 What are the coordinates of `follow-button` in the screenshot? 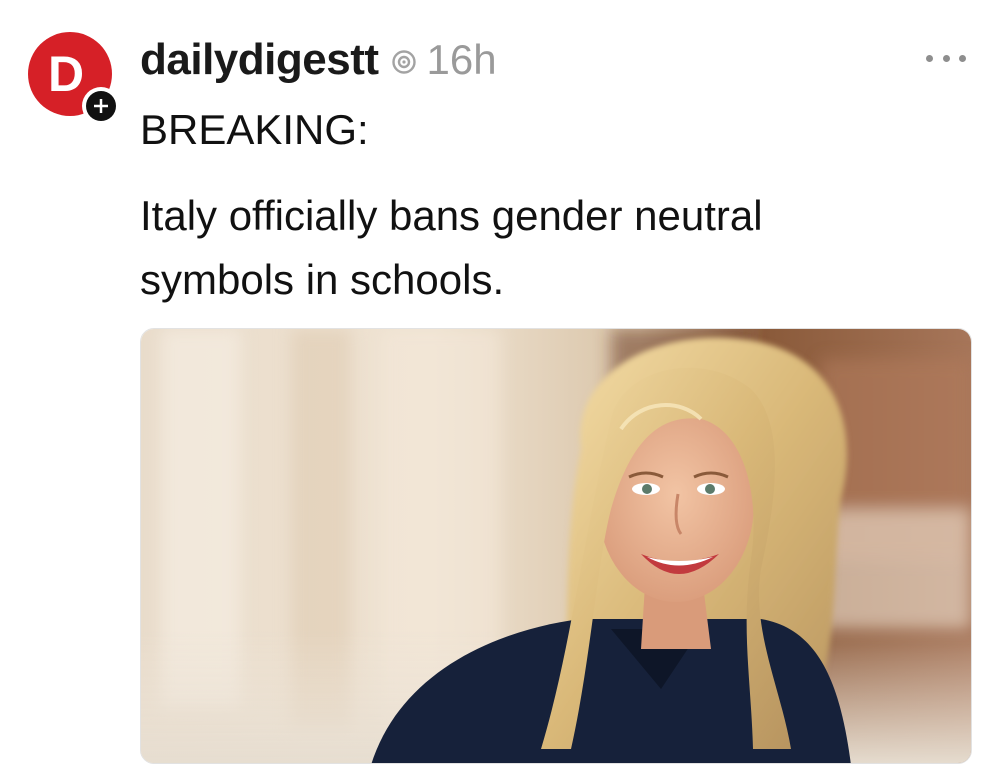 It's located at (101, 106).